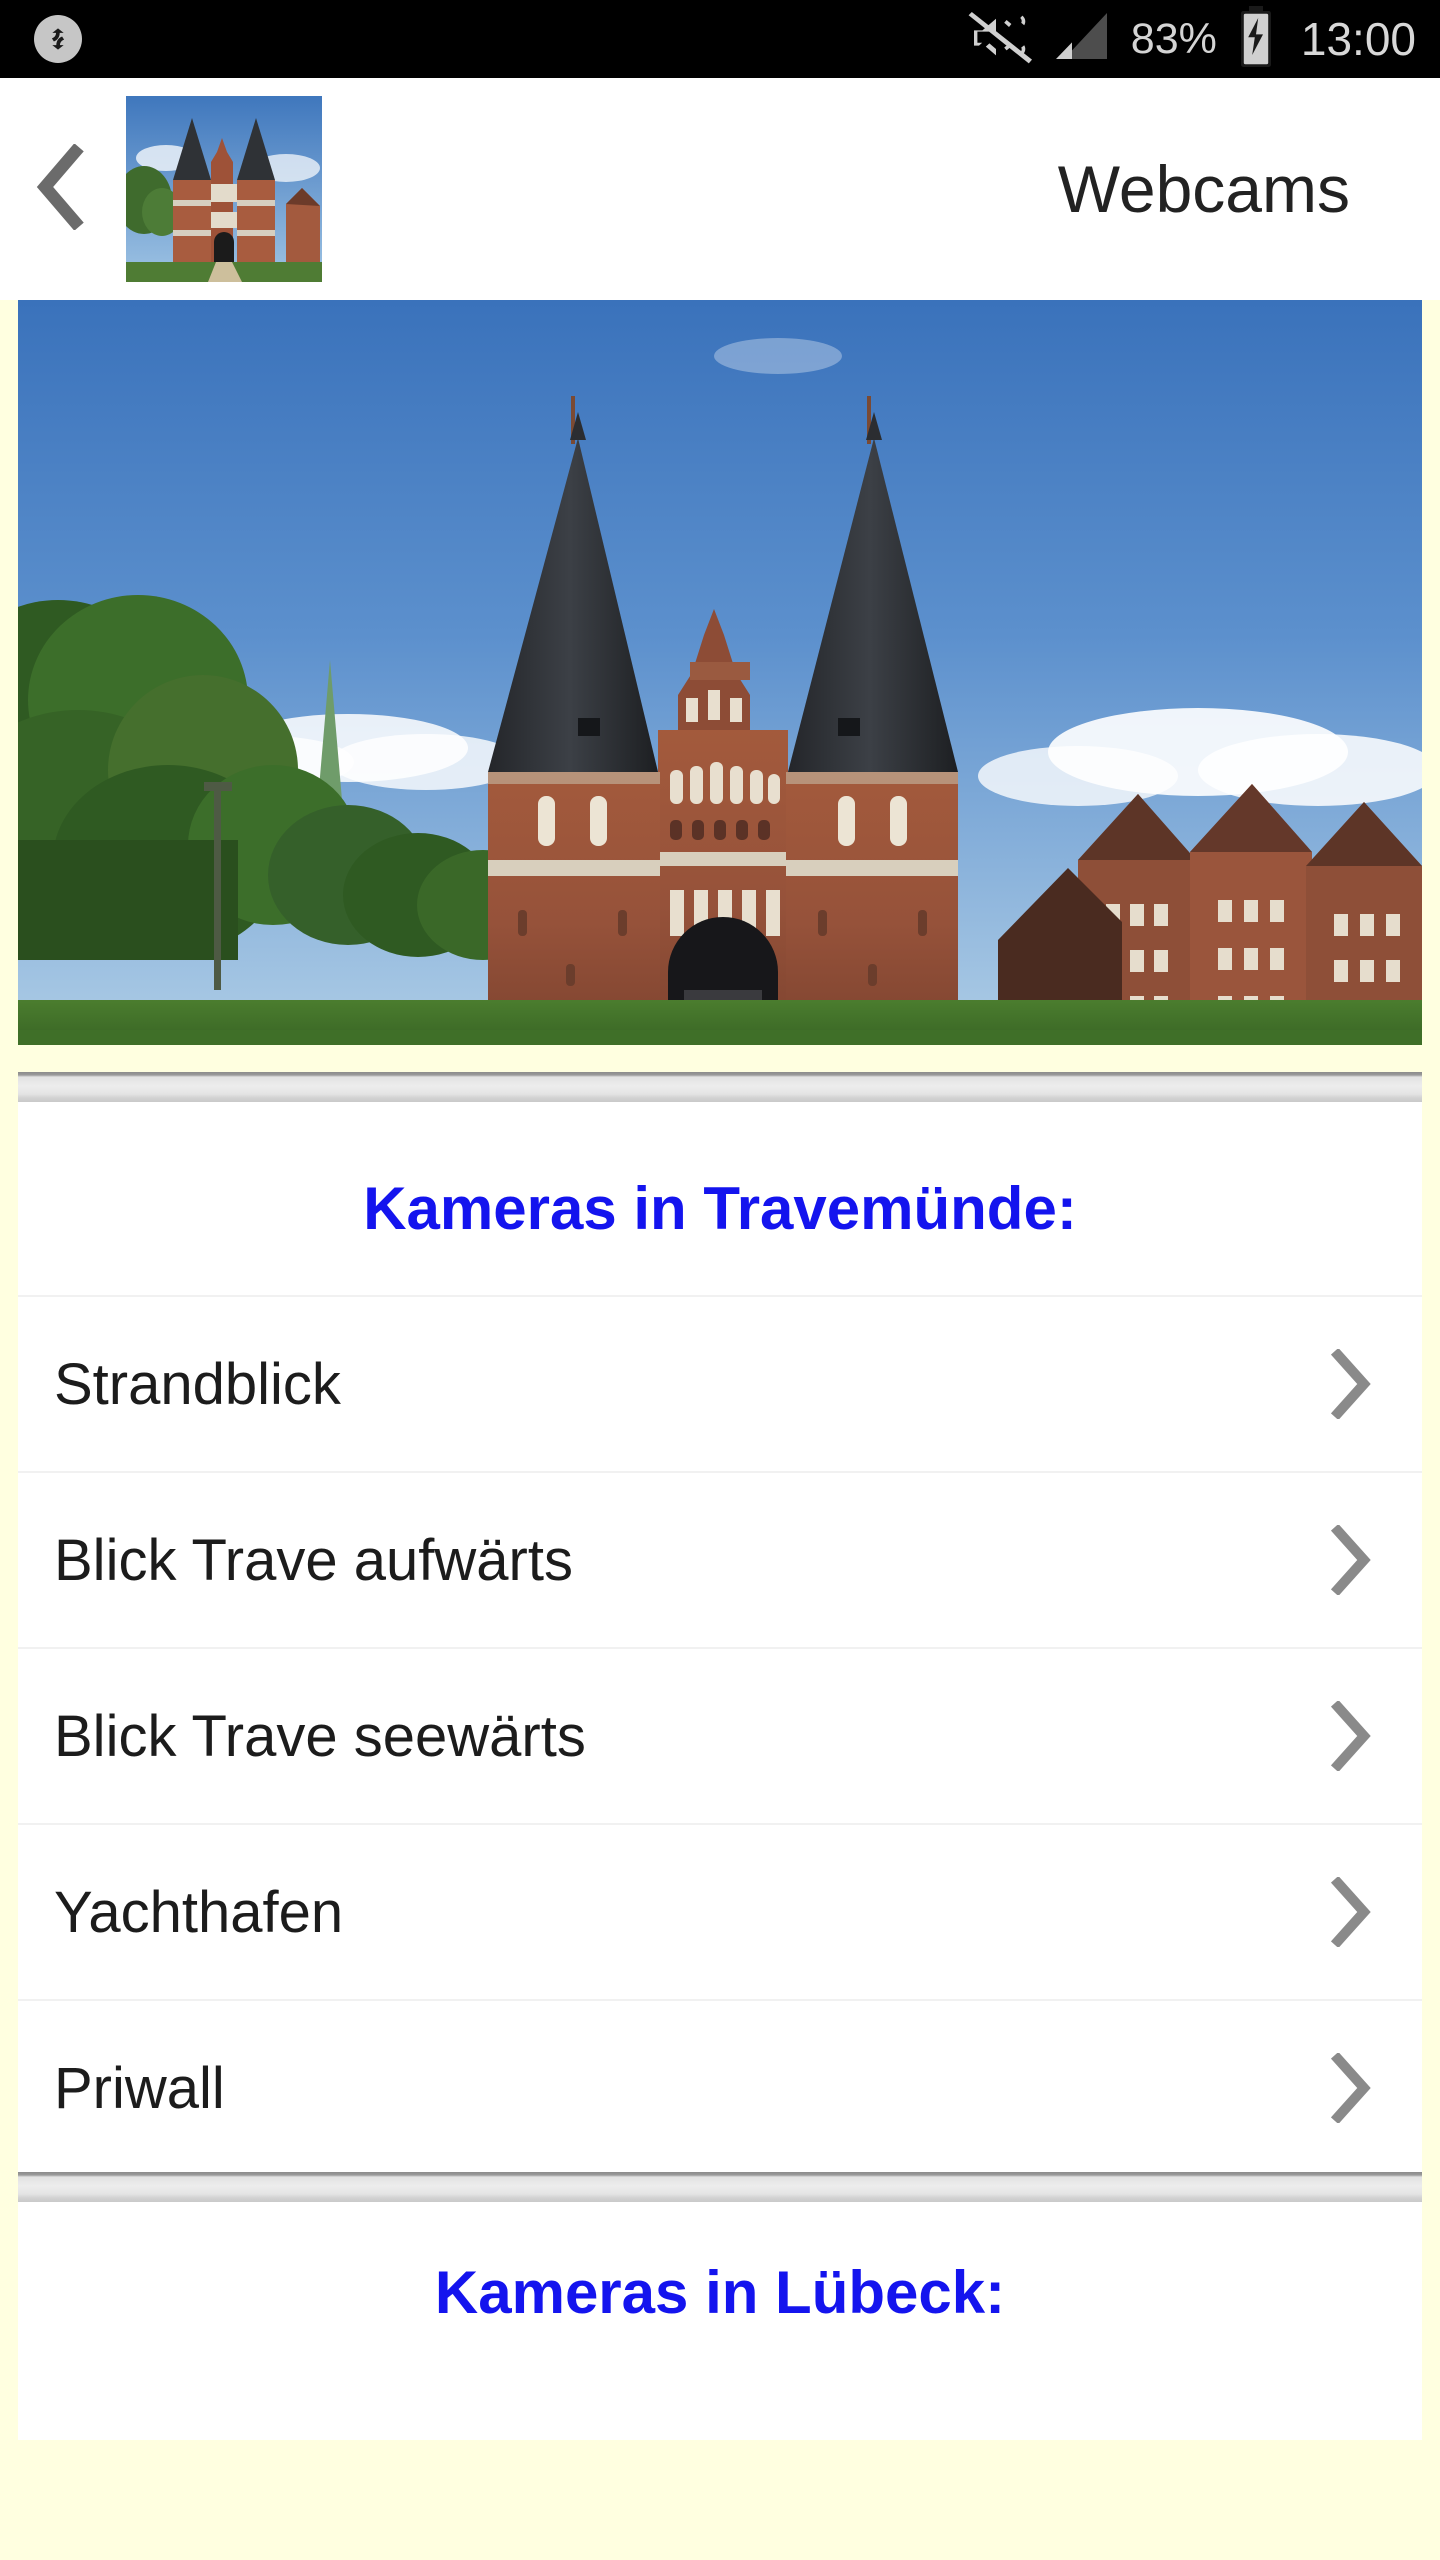 The width and height of the screenshot is (1440, 2560). I want to click on section-heading-travemuende: Kameras in Travemünde:, so click(720, 1208).